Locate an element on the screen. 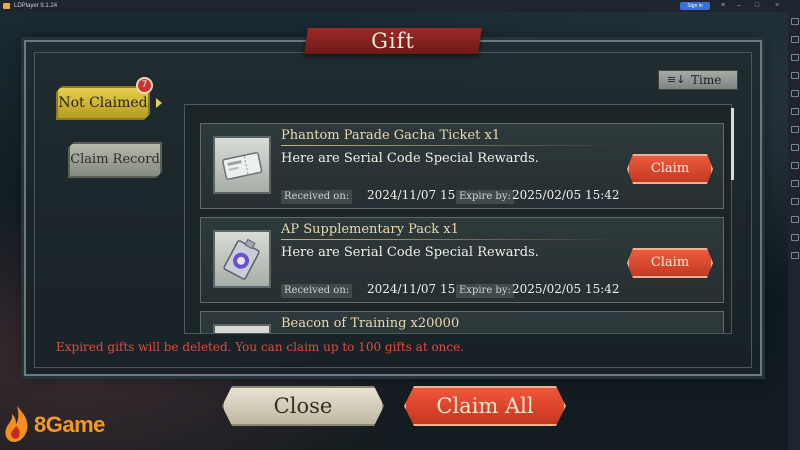  gift-title: Beacon of Training x20000 is located at coordinates (370, 323).